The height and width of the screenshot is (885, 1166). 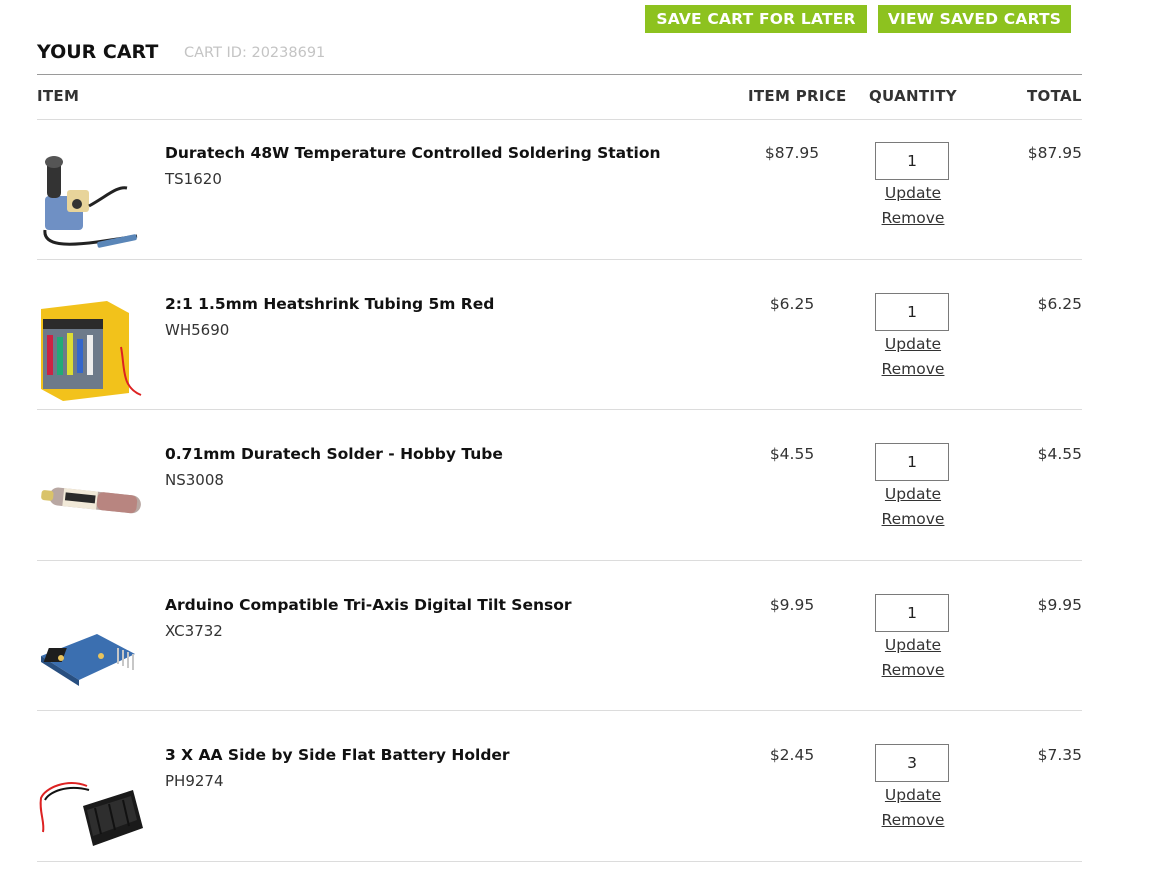 I want to click on column-header-total: TOTAL, so click(x=1054, y=96).